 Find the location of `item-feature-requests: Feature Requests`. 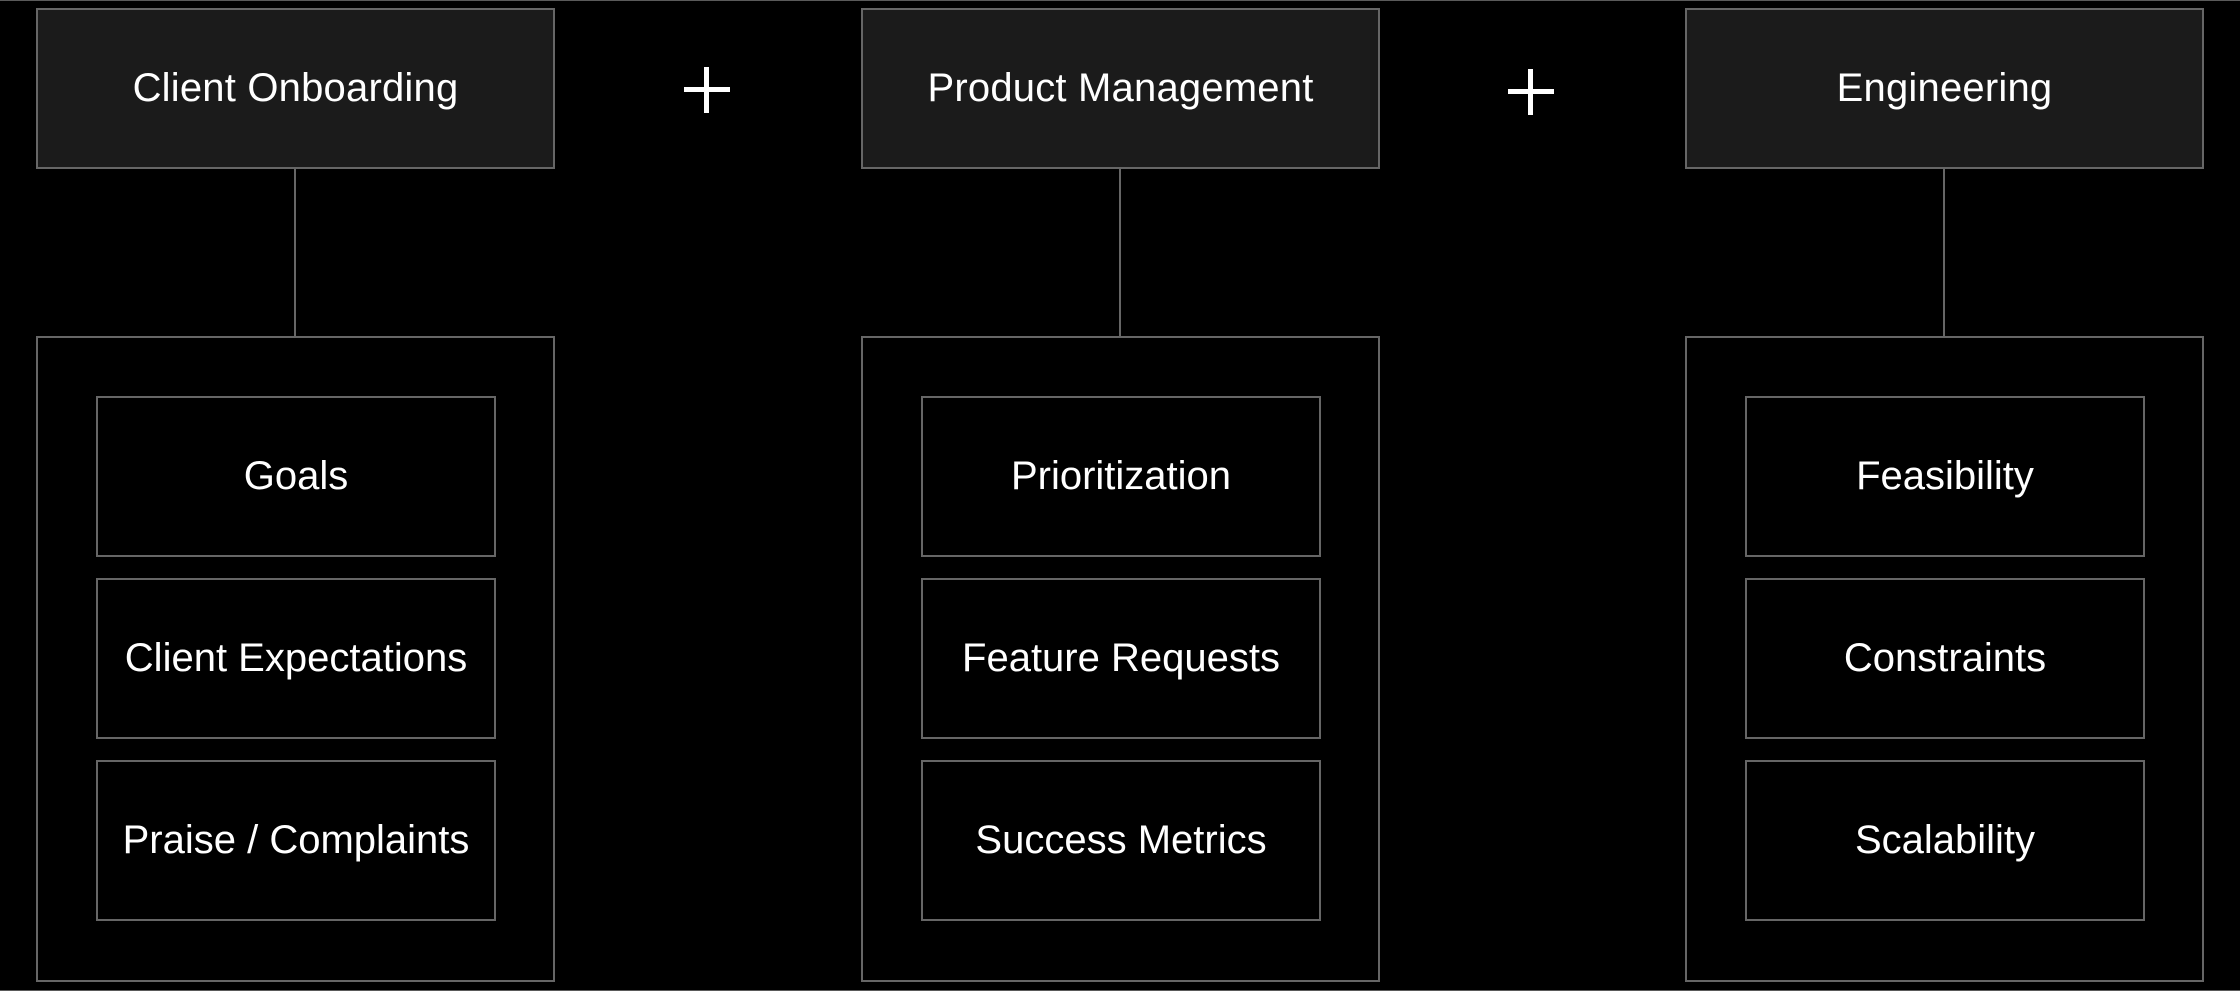

item-feature-requests: Feature Requests is located at coordinates (1121, 658).